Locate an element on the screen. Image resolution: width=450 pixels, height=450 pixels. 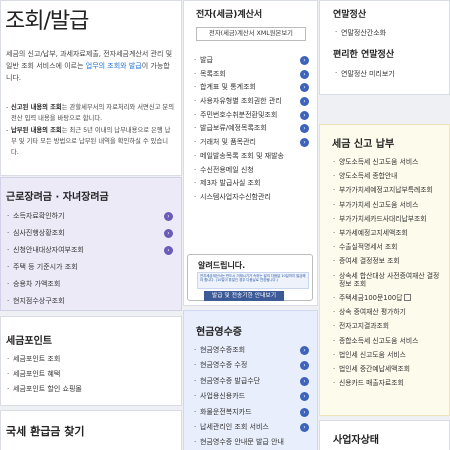
list-item: 심사진행상황조회 › is located at coordinates (88, 233).